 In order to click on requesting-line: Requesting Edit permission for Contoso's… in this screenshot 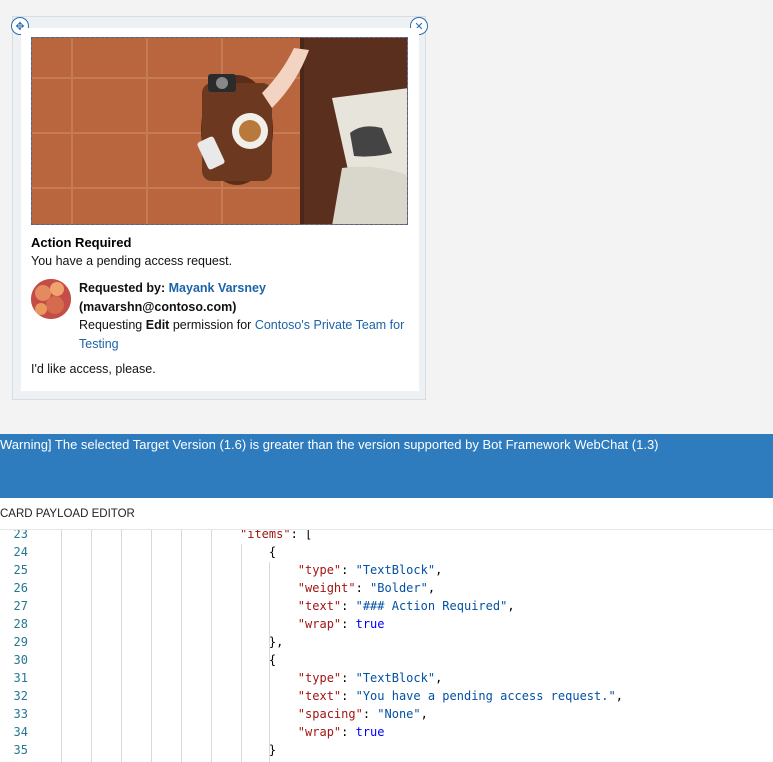, I will do `click(245, 334)`.